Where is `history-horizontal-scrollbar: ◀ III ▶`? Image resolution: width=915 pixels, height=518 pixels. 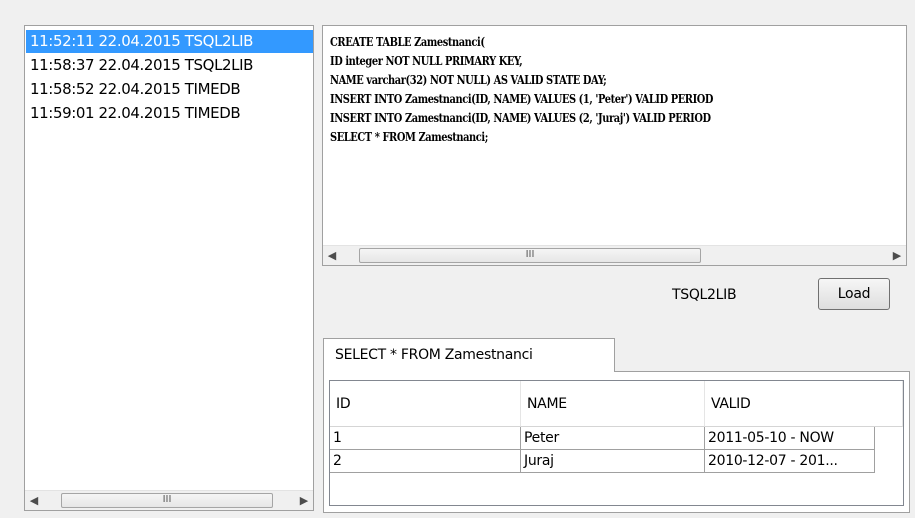
history-horizontal-scrollbar: ◀ III ▶ is located at coordinates (169, 500).